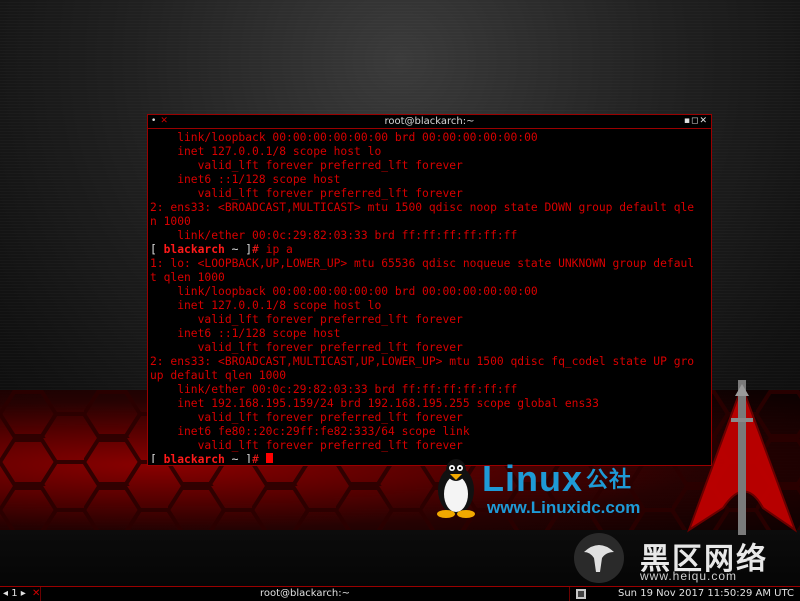 The width and height of the screenshot is (800, 601). I want to click on output-line: t qlen 1000, so click(187, 277).